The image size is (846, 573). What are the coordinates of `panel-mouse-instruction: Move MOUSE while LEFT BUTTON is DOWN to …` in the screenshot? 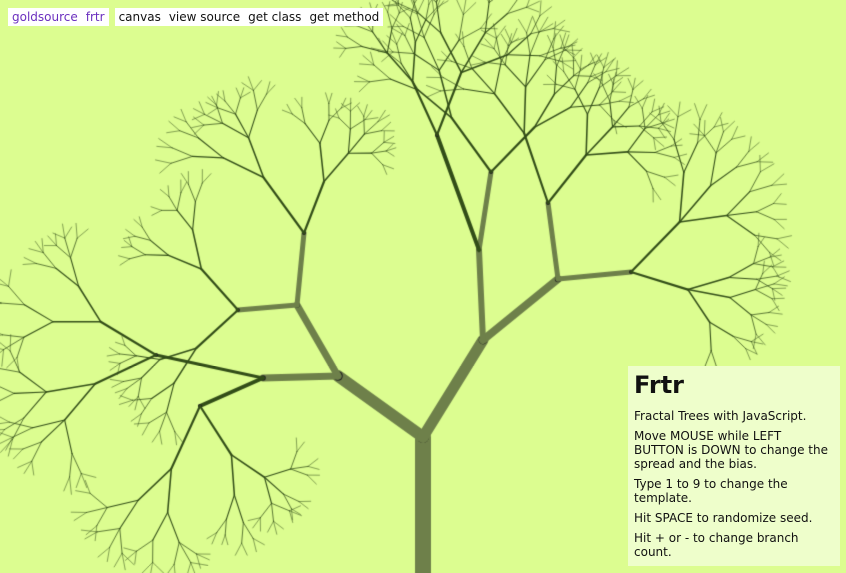 It's located at (731, 450).